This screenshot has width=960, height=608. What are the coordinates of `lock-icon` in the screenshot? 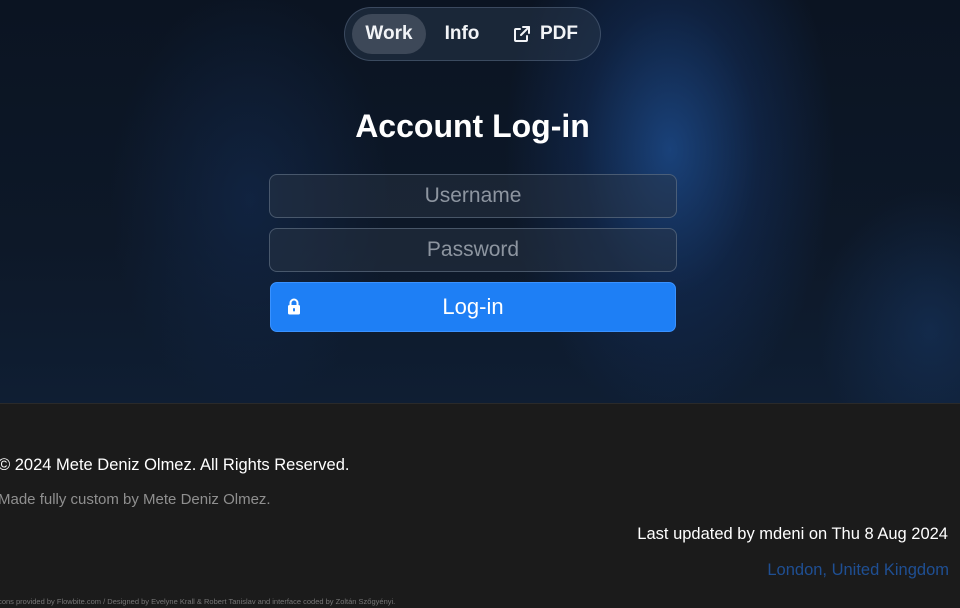 It's located at (294, 306).